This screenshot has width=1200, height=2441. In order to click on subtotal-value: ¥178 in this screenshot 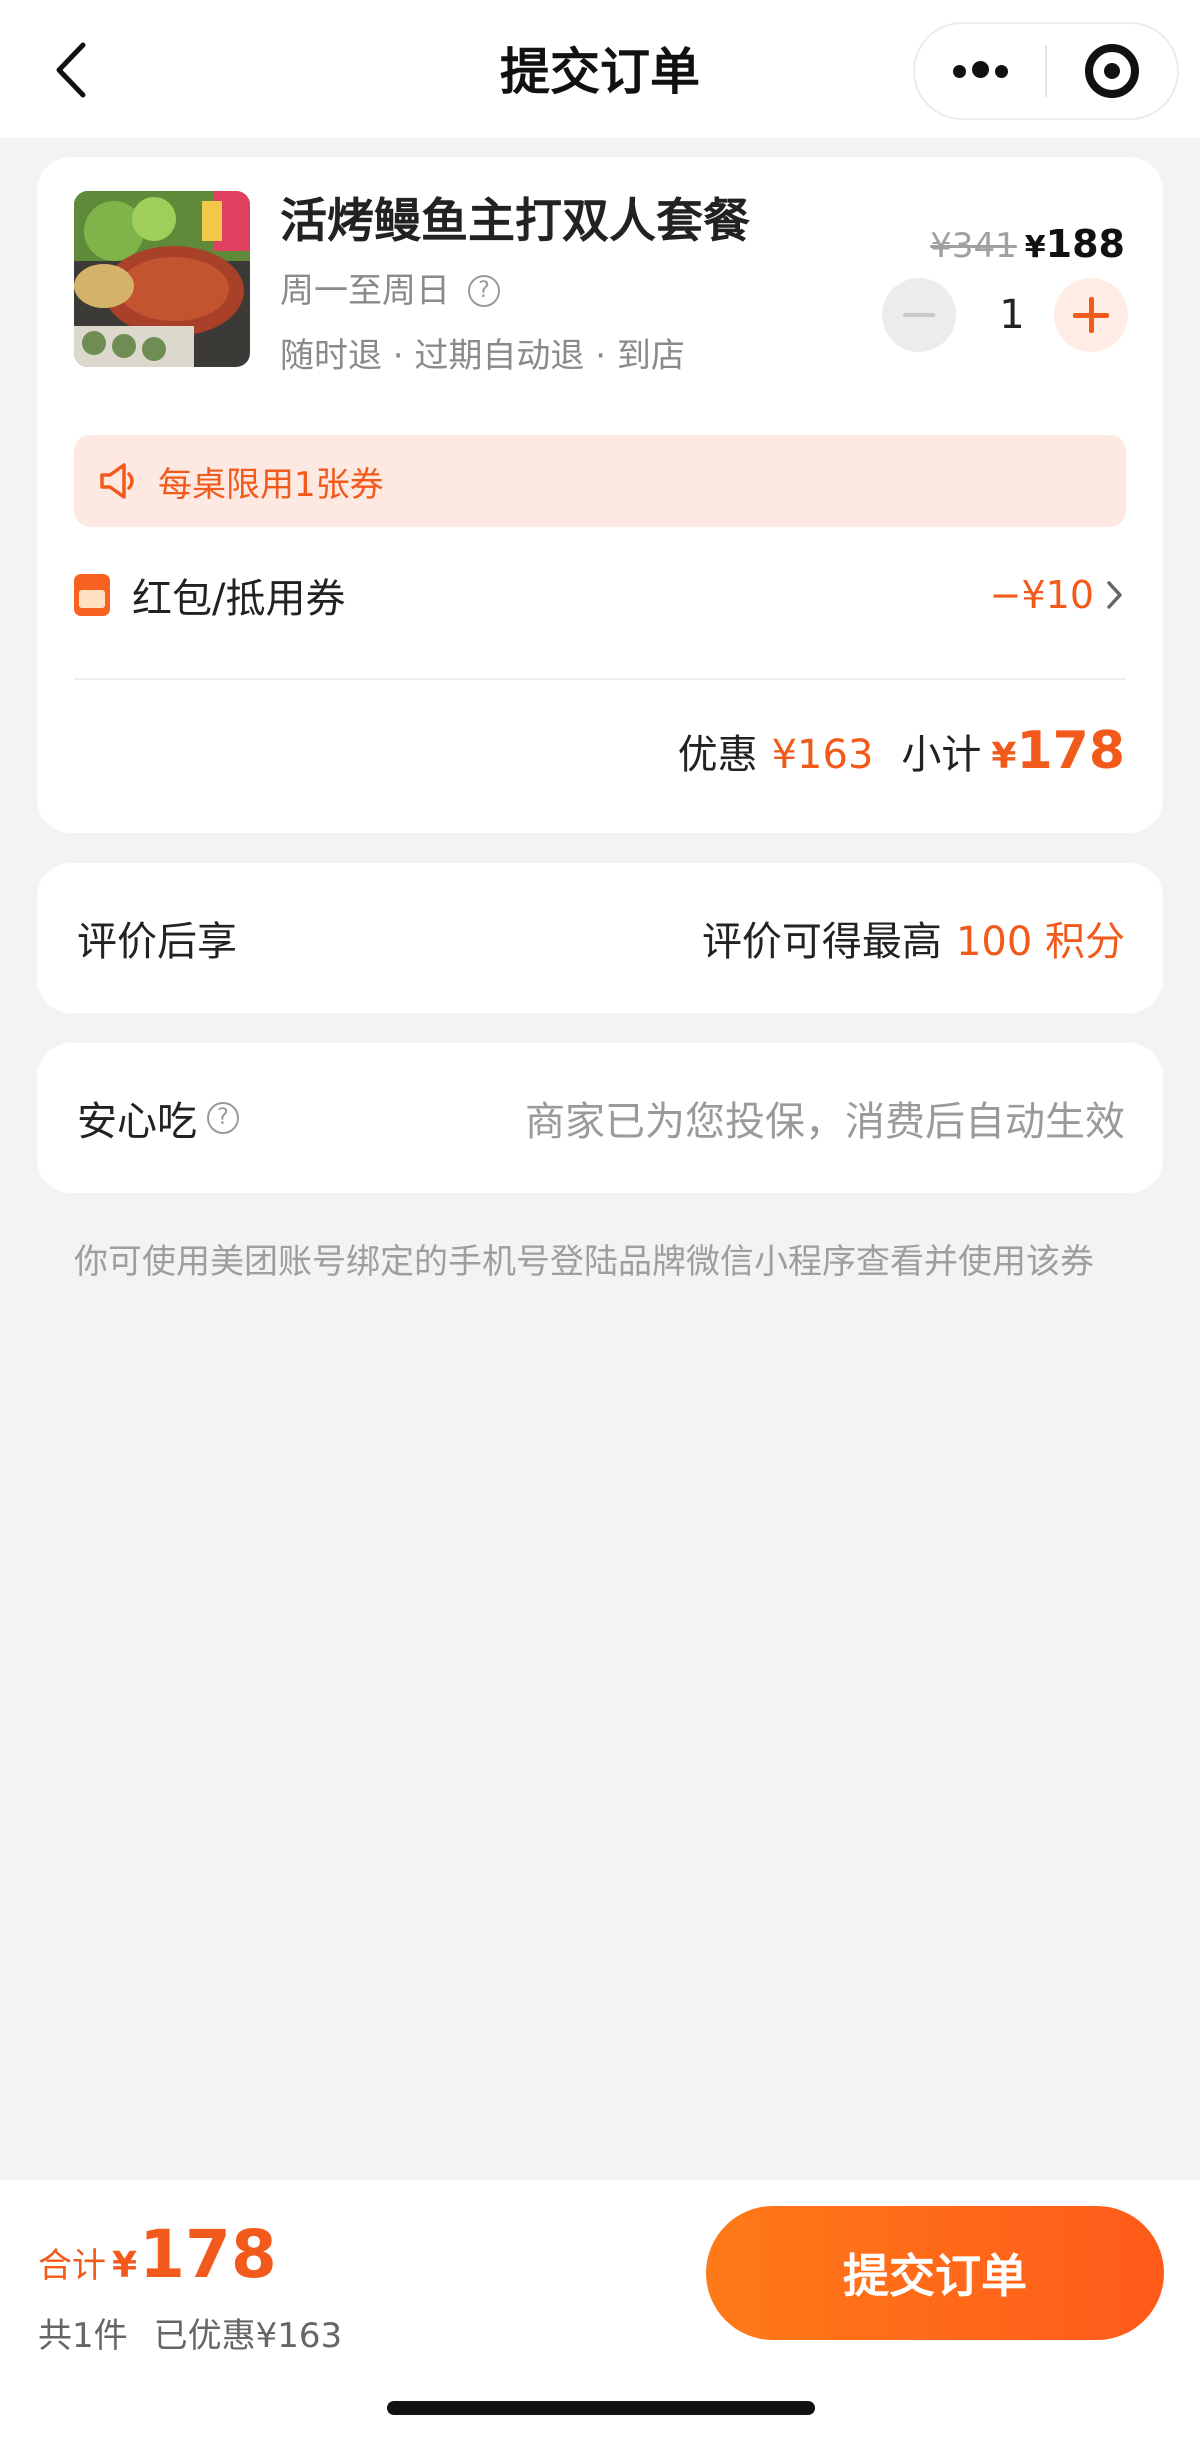, I will do `click(1058, 754)`.